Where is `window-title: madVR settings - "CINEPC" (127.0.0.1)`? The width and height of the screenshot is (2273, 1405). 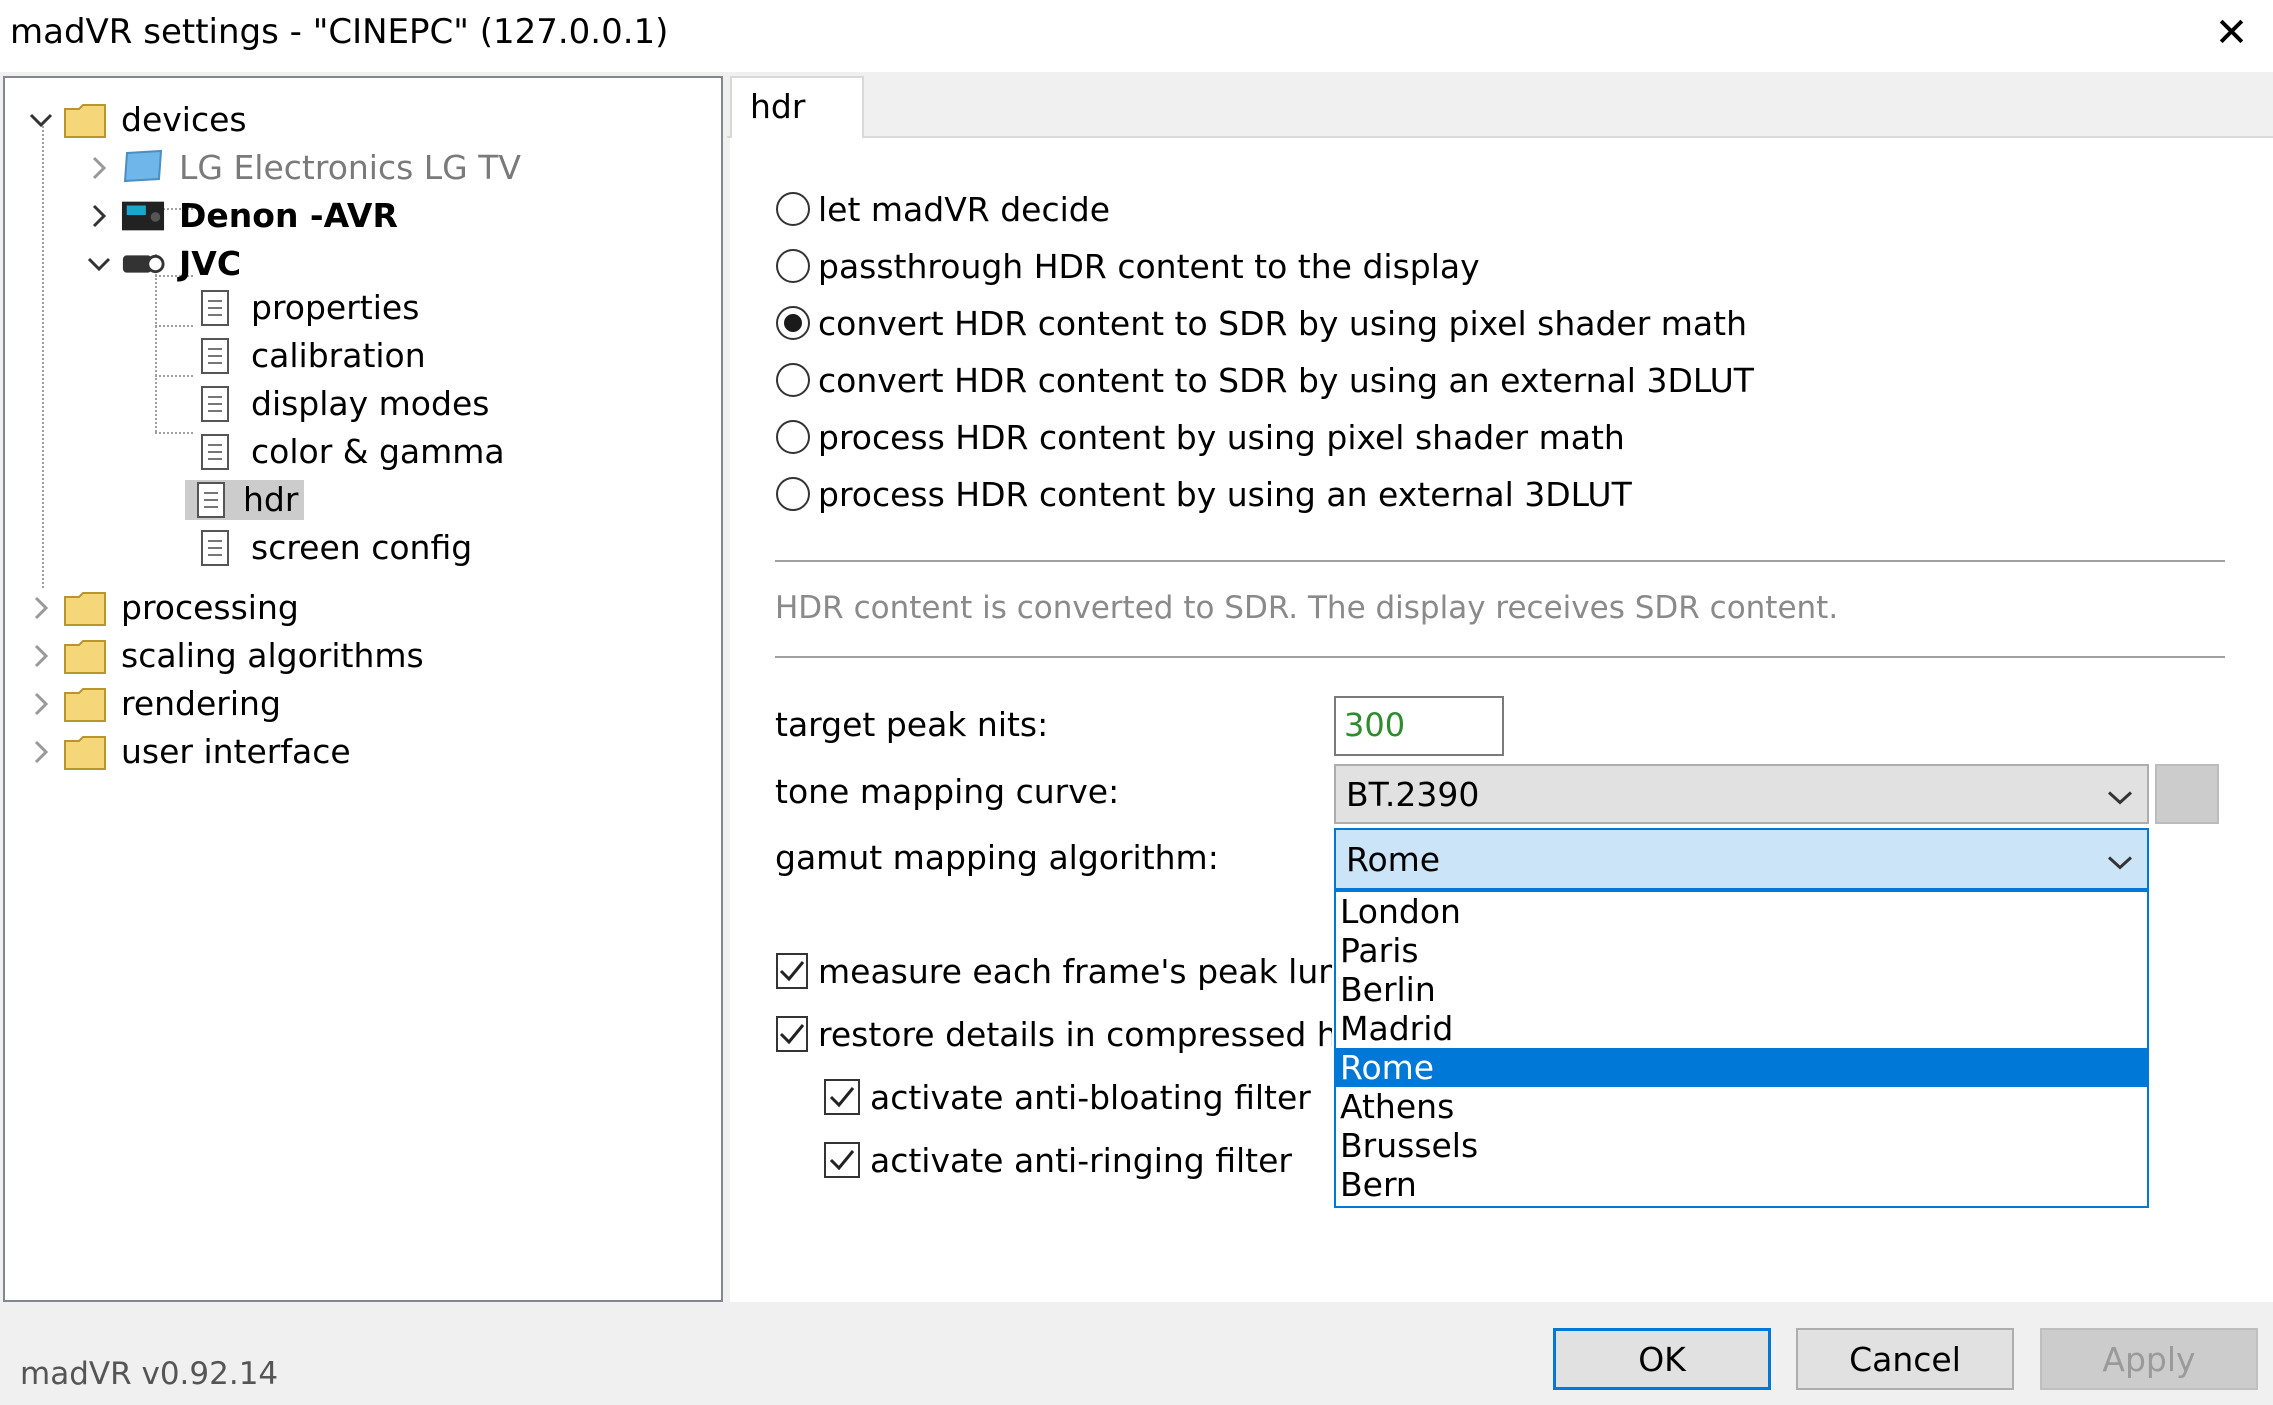 window-title: madVR settings - "CINEPC" (127.0.0.1) is located at coordinates (339, 32).